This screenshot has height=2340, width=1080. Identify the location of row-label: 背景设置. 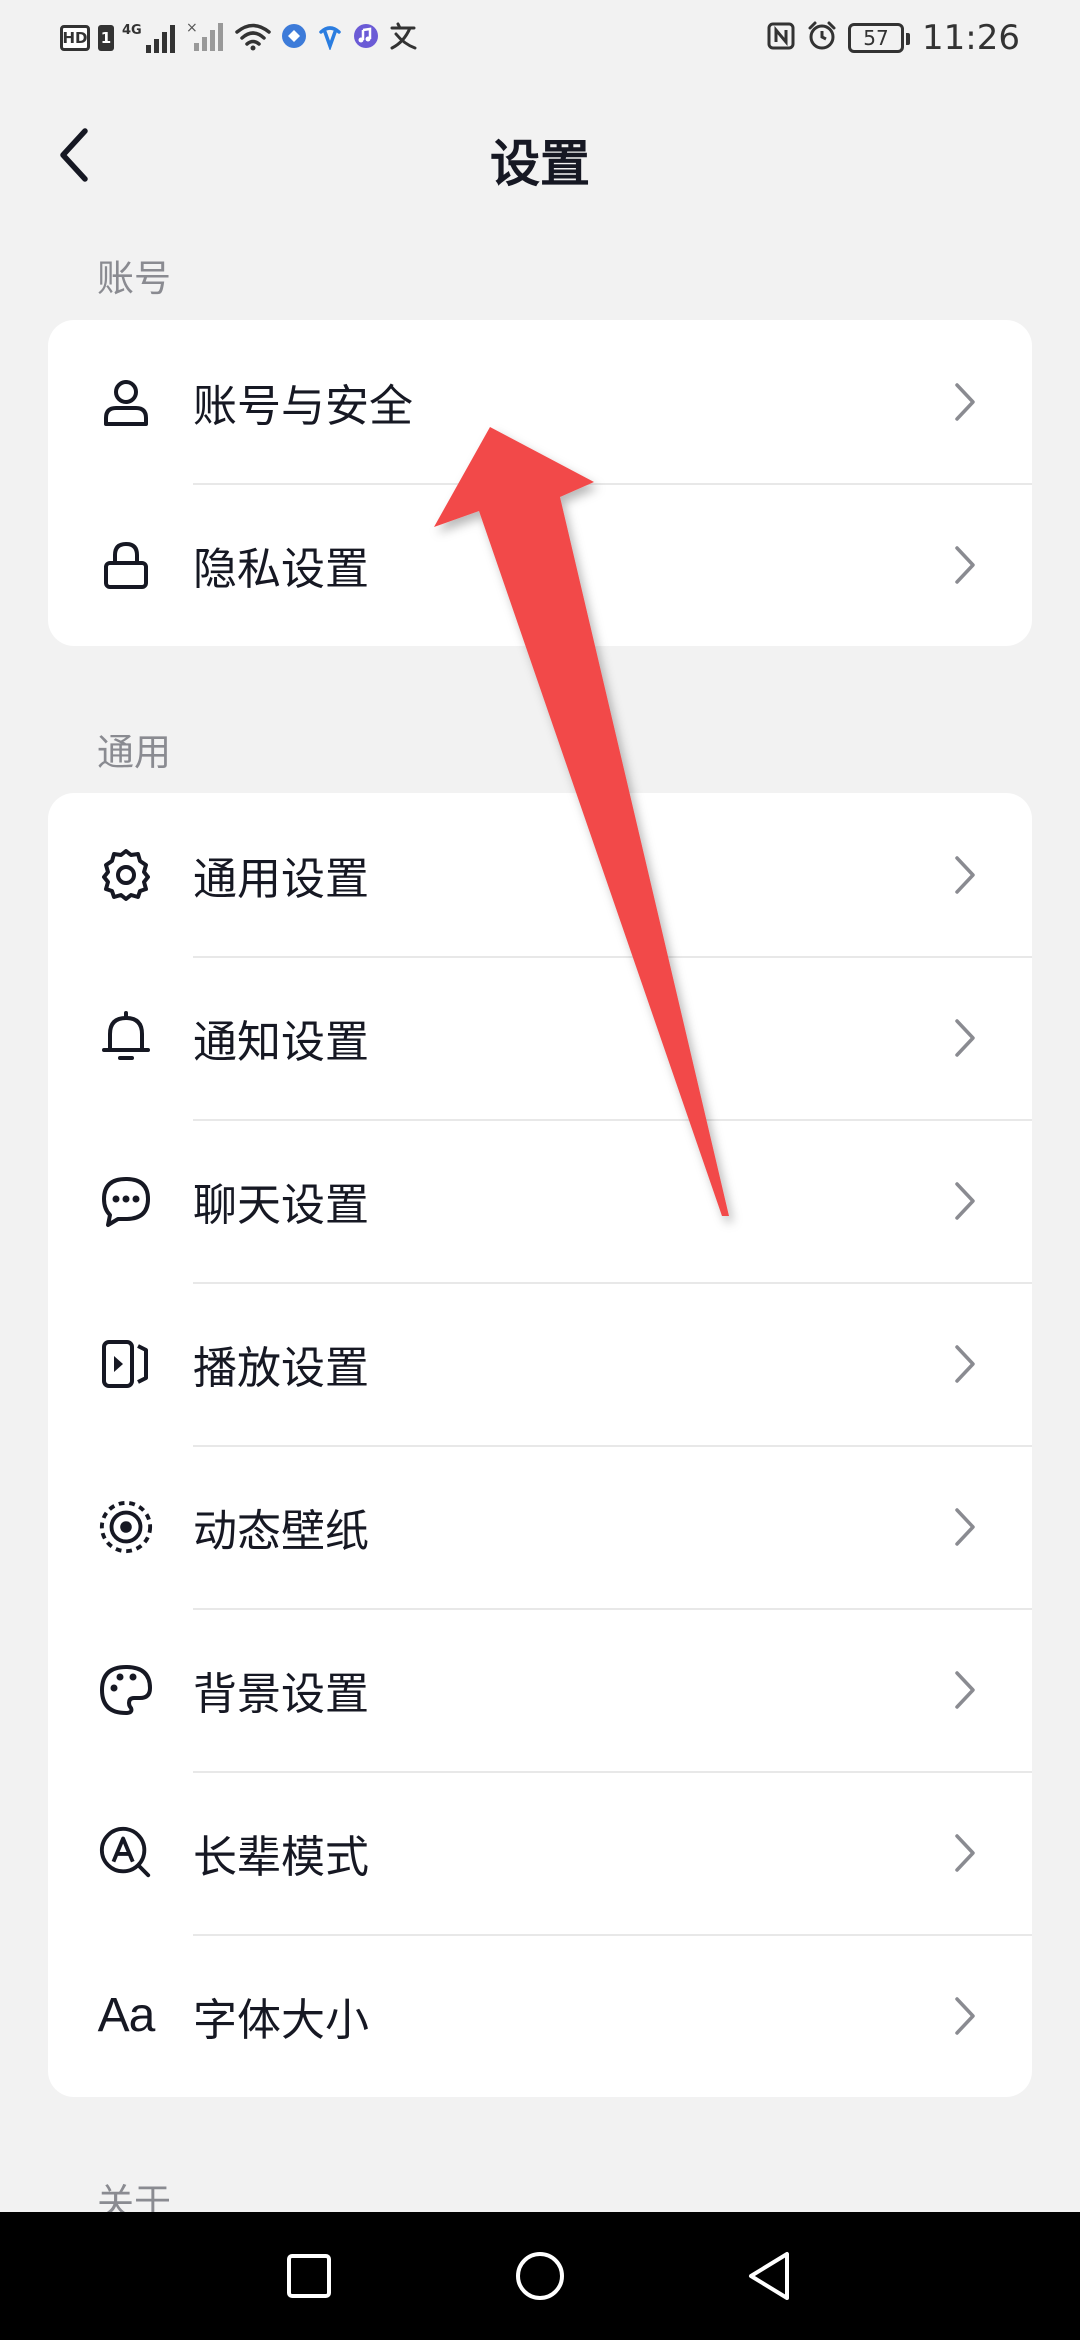
(281, 1694).